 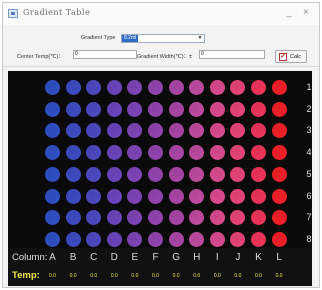 I want to click on well-L5, so click(x=279, y=174).